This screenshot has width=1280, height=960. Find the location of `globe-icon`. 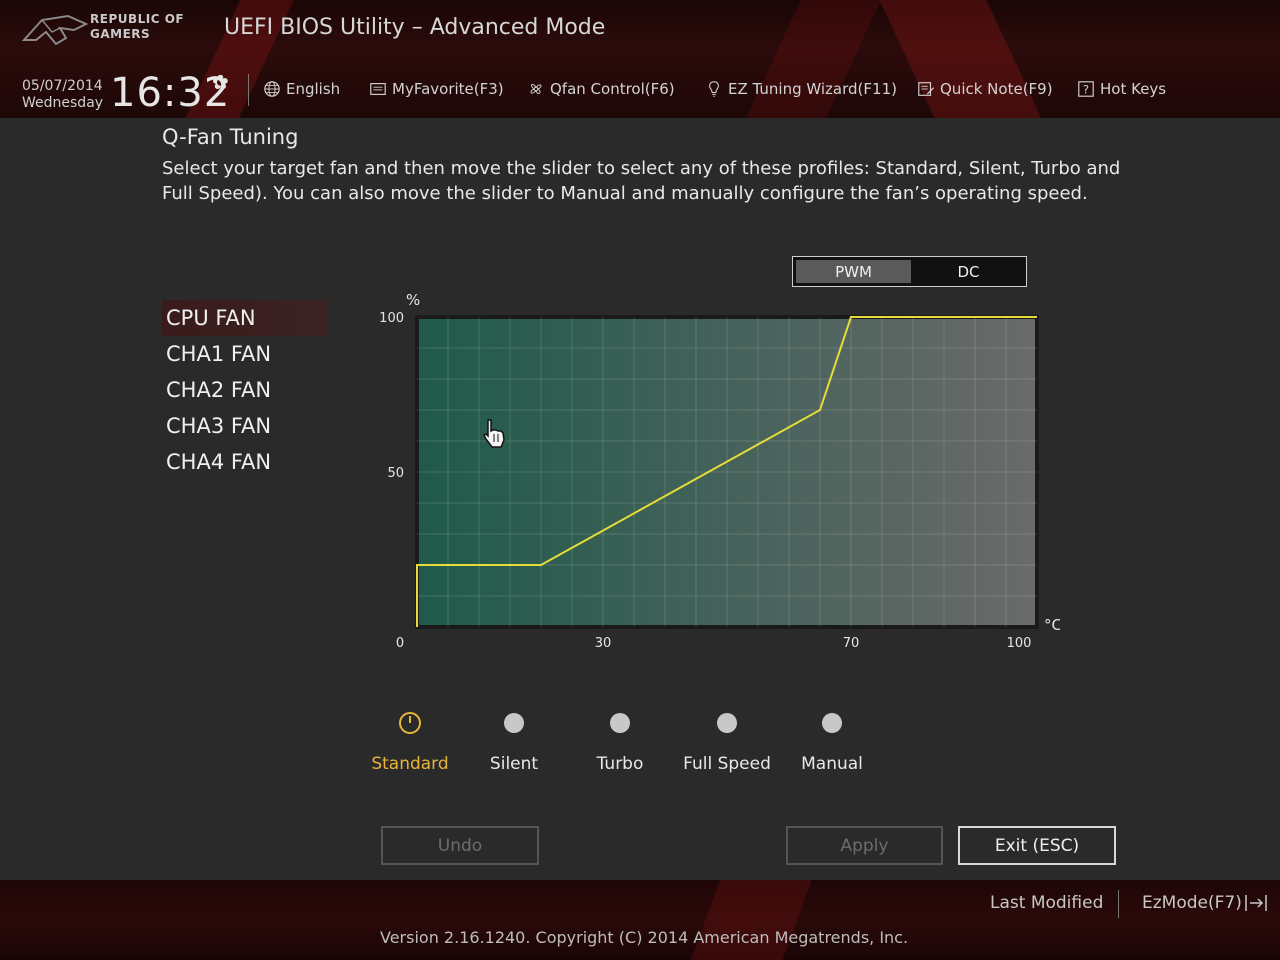

globe-icon is located at coordinates (272, 89).